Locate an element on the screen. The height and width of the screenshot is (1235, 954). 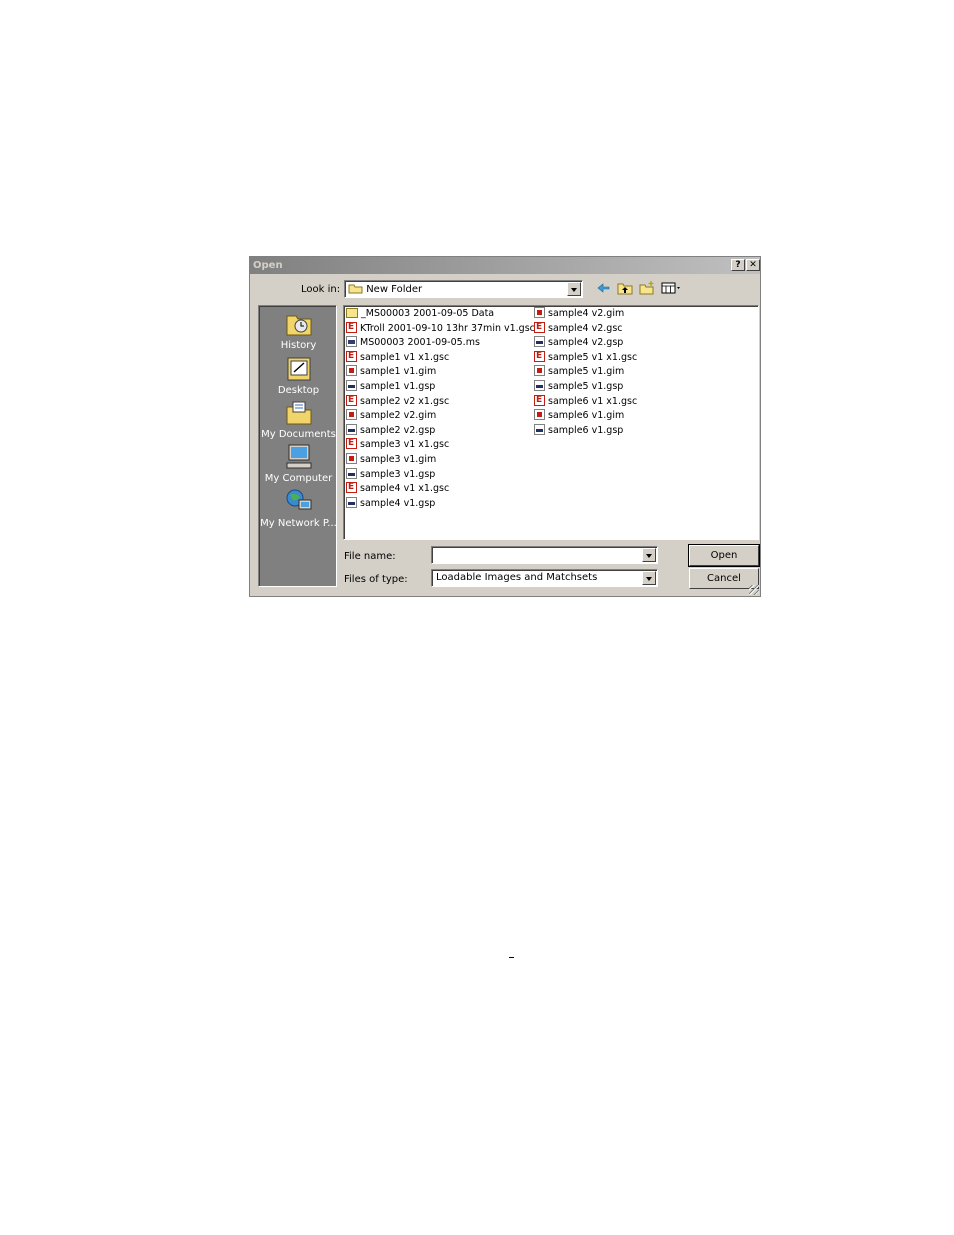
file-name: sample5 v1 x1.gsc is located at coordinates (593, 357).